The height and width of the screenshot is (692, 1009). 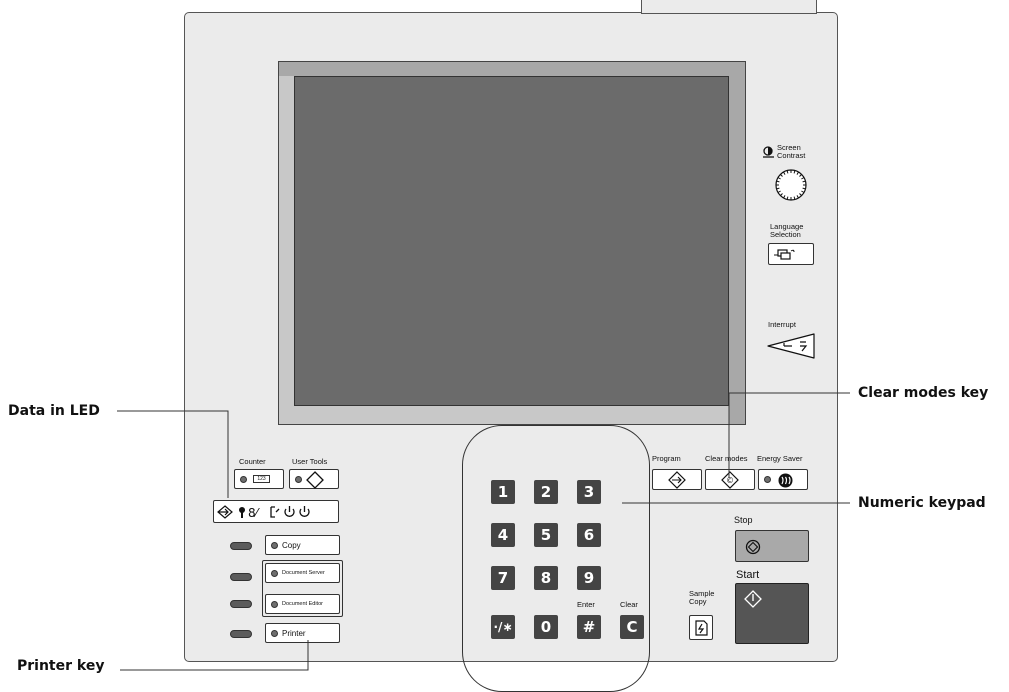 What do you see at coordinates (923, 393) in the screenshot?
I see `clear-modes-key-callout: Clear modes key` at bounding box center [923, 393].